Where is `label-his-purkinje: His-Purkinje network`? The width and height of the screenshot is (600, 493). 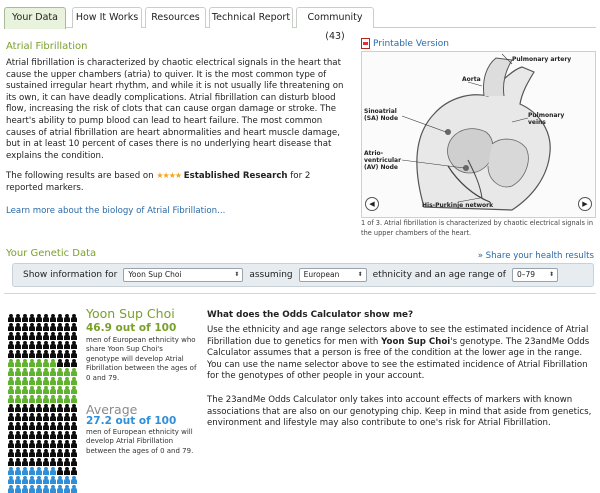 label-his-purkinje: His-Purkinje network is located at coordinates (458, 205).